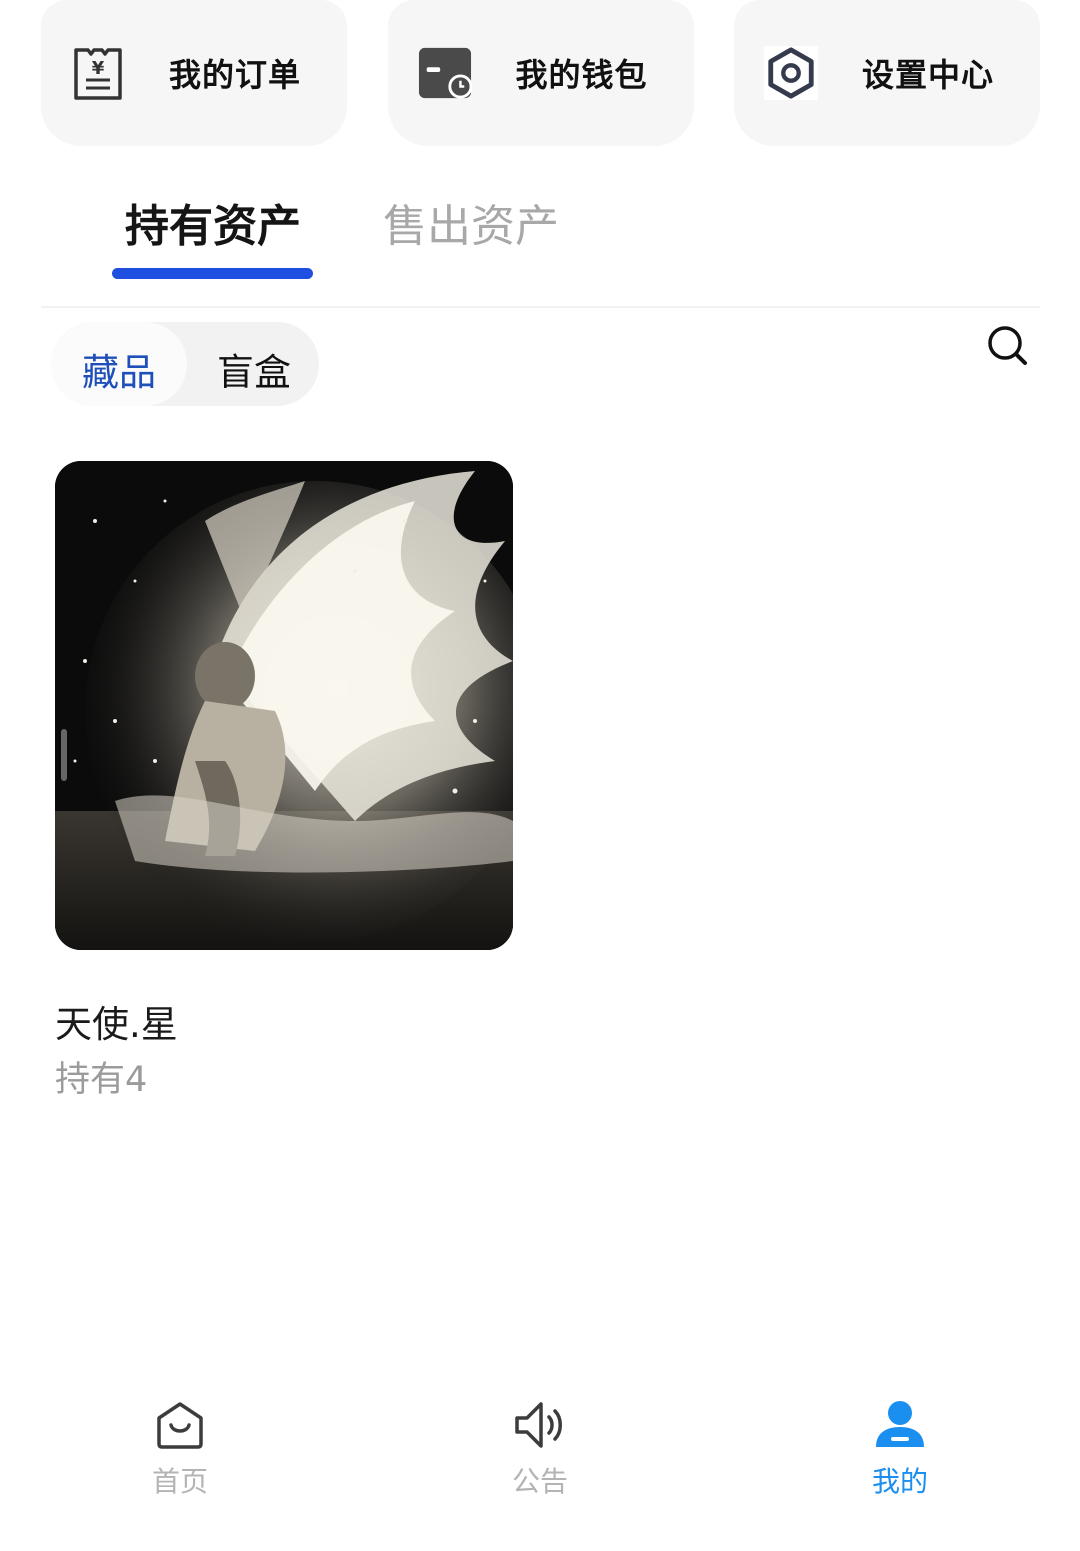  I want to click on asset-tabs: 持有资产 售出资产, so click(540, 249).